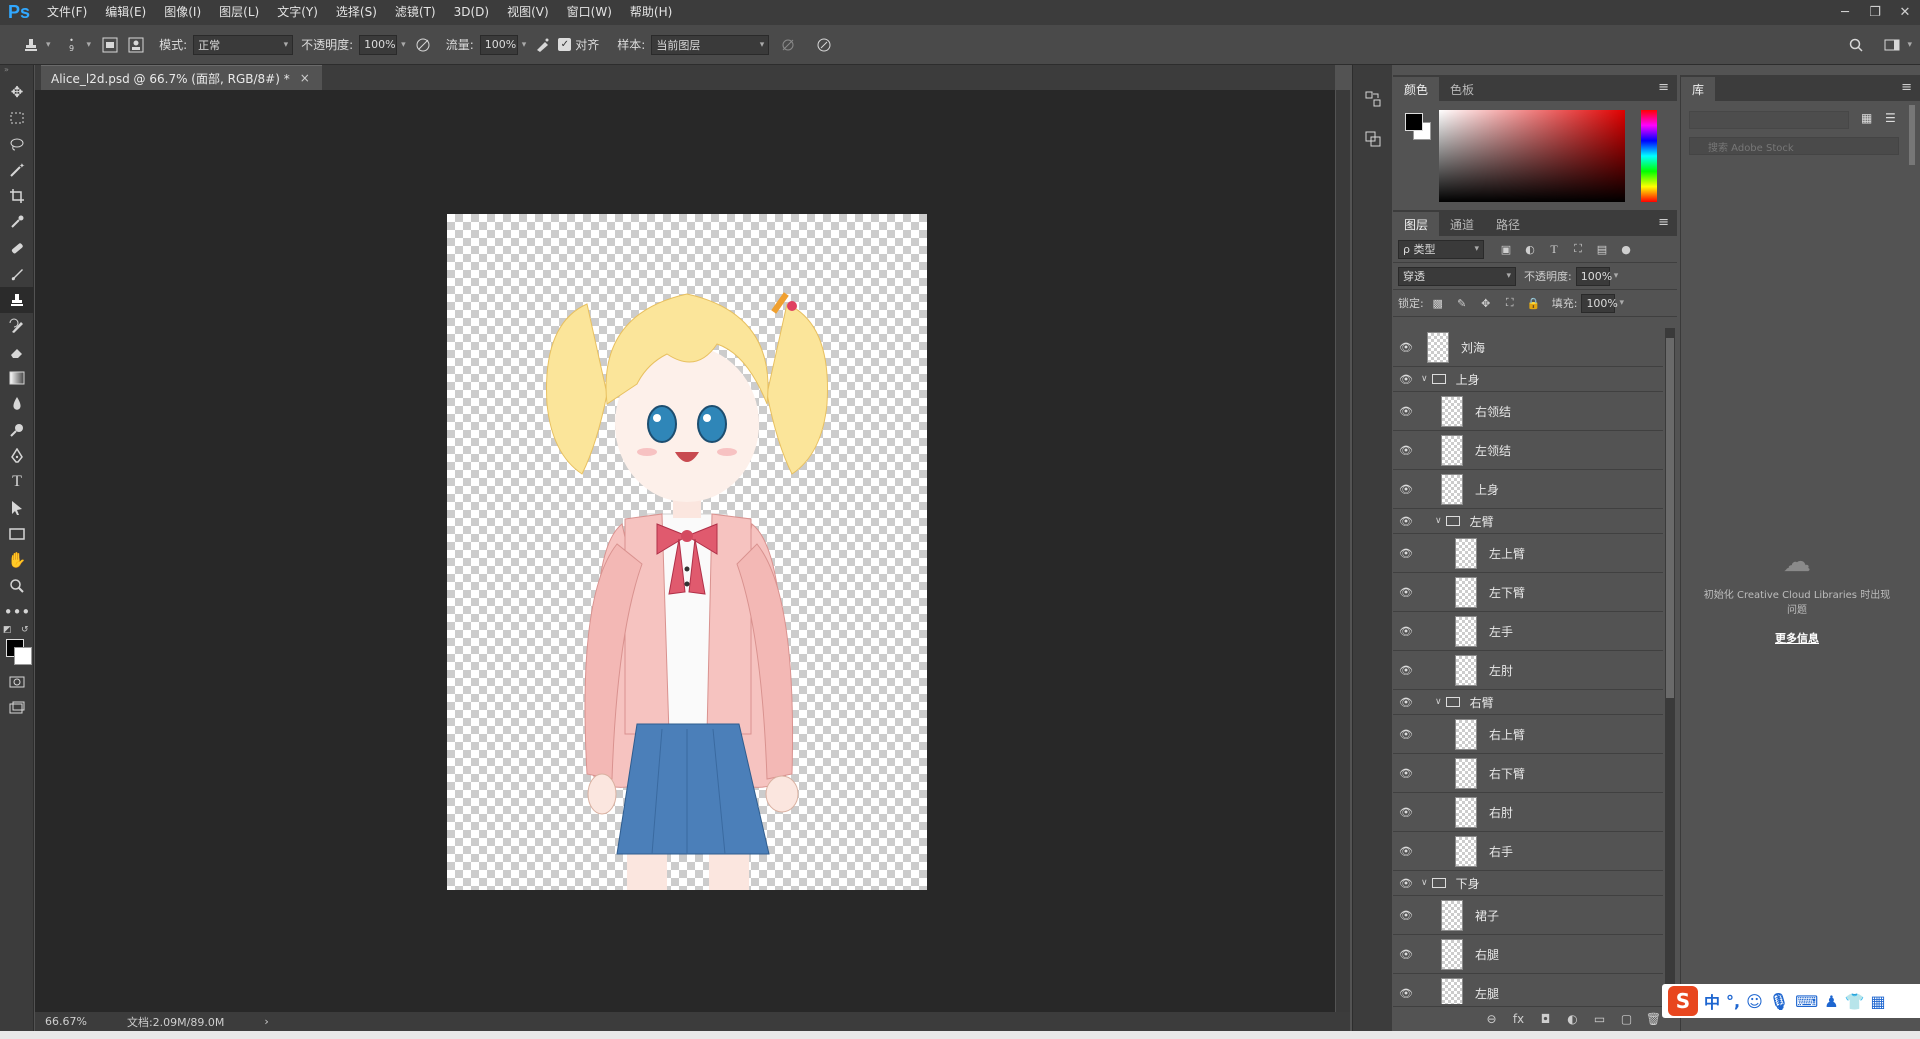 The height and width of the screenshot is (1039, 1920). I want to click on ime-user-icon: ♟, so click(1831, 1001).